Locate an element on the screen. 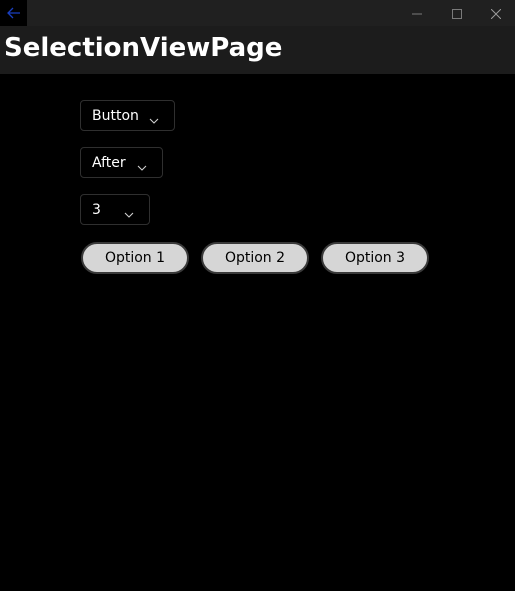 The width and height of the screenshot is (515, 591). close-icon is located at coordinates (496, 13).